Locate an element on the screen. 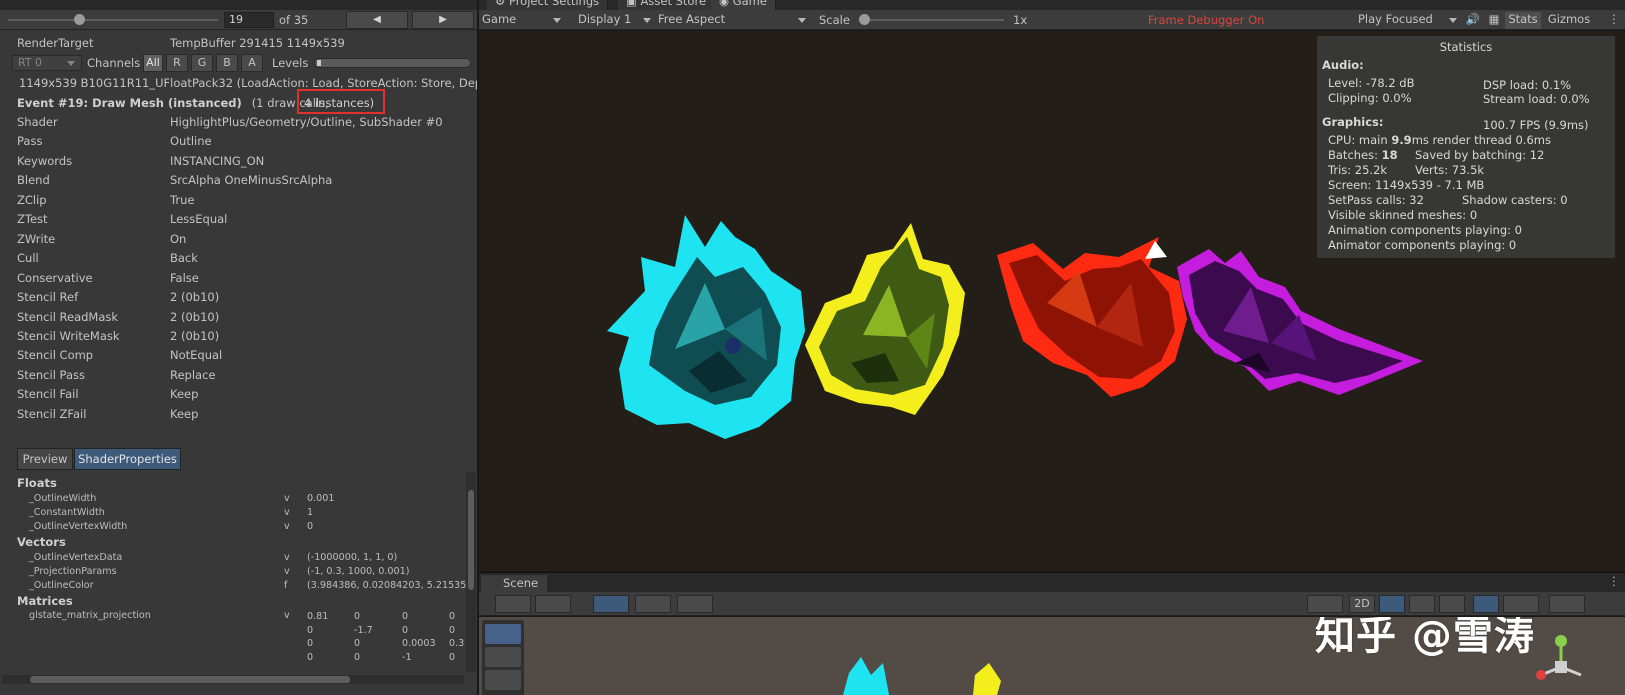 The width and height of the screenshot is (1625, 695). shader-state-key: Stencil WriteMask is located at coordinates (68, 335).